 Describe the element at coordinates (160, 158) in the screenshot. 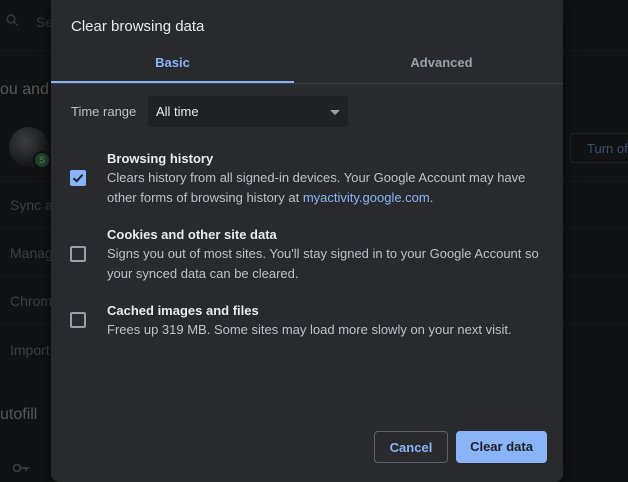

I see `browsing-history-title: Browsing history` at that location.